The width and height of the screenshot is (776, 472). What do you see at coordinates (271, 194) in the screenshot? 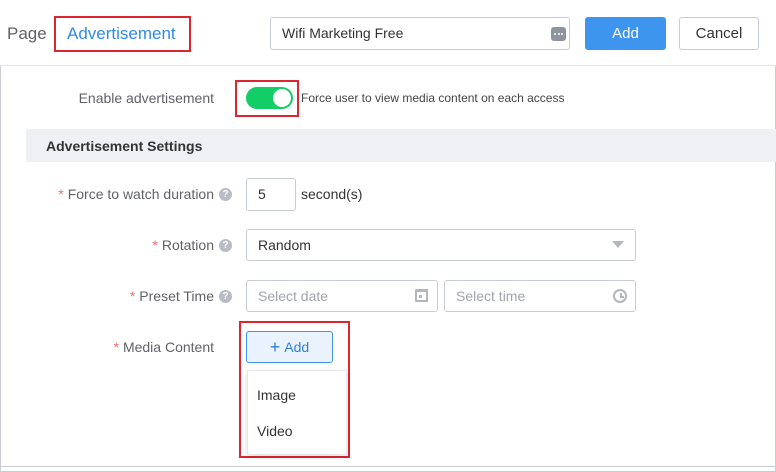
I see `duration-input: 5` at bounding box center [271, 194].